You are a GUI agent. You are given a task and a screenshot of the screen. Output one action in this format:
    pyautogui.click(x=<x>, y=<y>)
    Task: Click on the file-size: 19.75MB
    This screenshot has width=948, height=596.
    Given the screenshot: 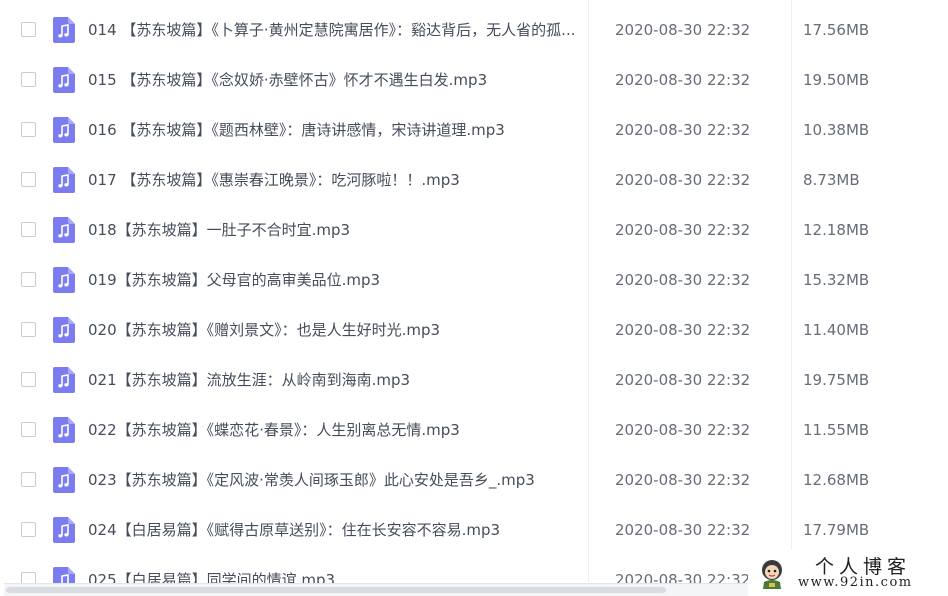 What is the action you would take?
    pyautogui.click(x=836, y=380)
    